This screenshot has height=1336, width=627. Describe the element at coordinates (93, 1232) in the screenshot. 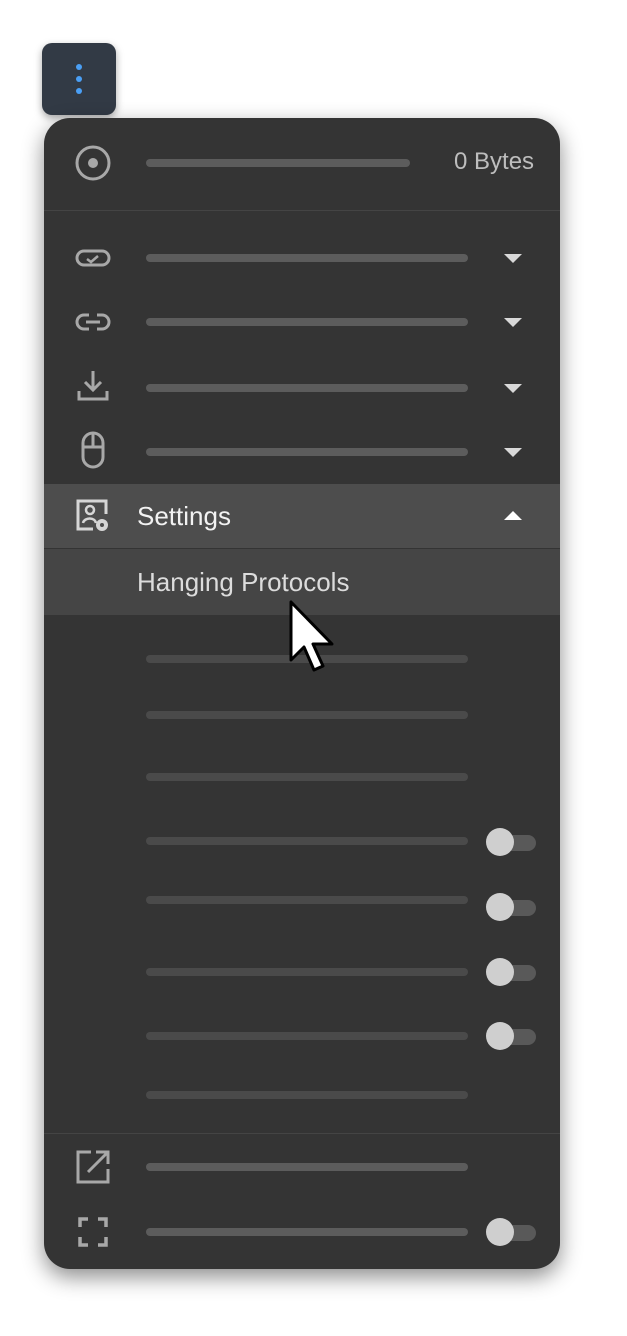

I see `fullscreen-icon` at that location.